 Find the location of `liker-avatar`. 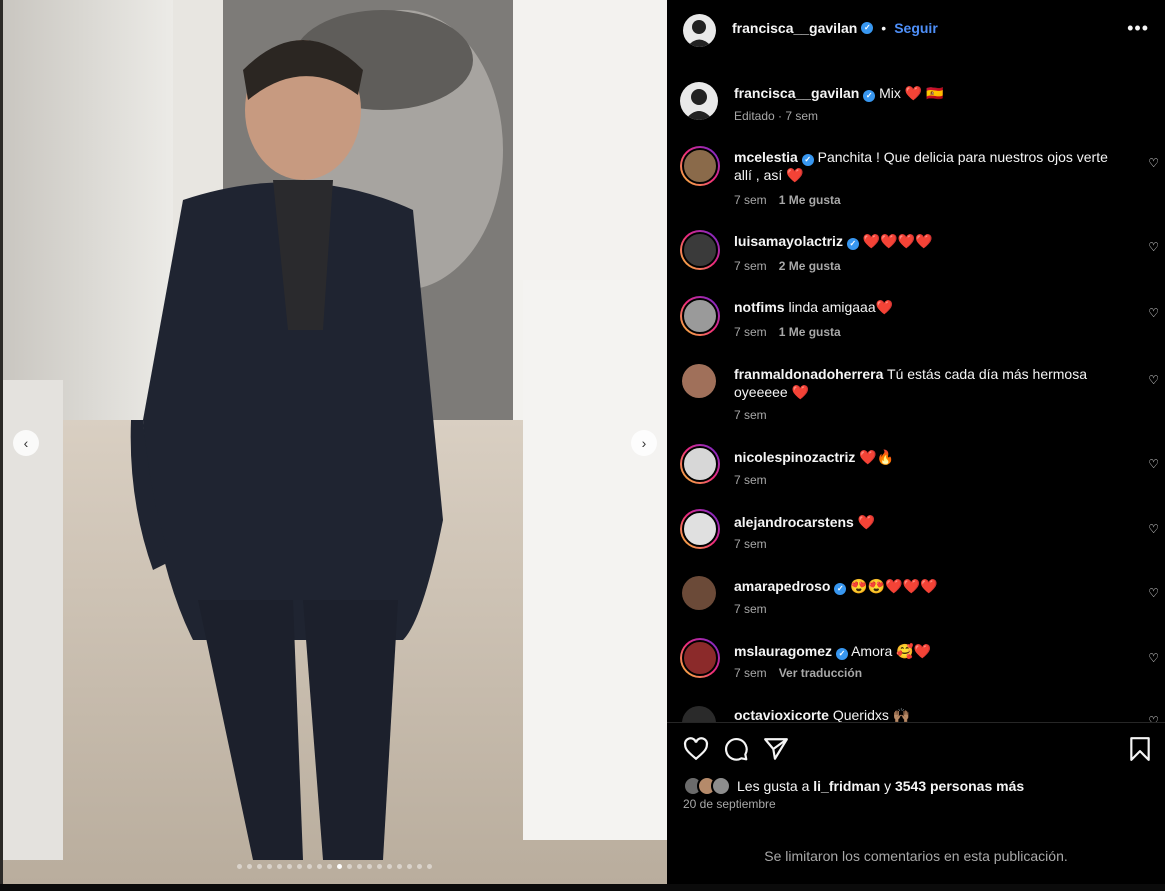

liker-avatar is located at coordinates (721, 786).